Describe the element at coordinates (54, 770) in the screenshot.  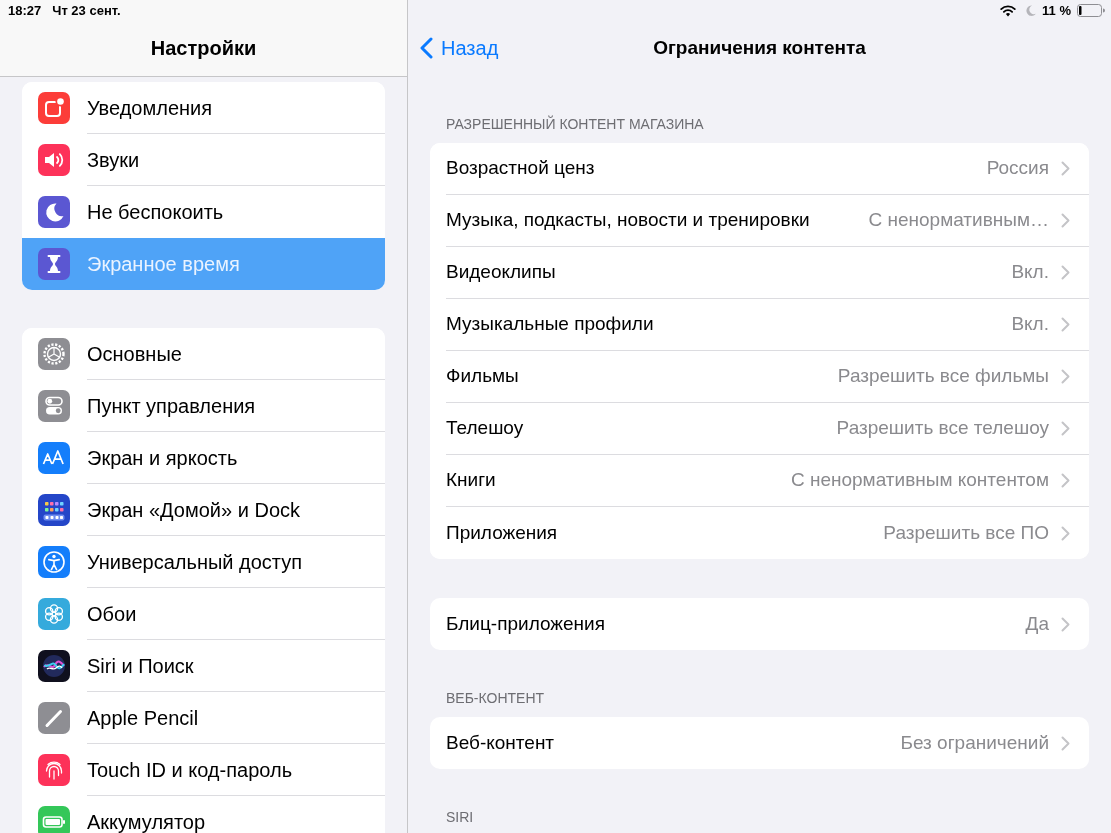
I see `fingerprint-icon` at that location.